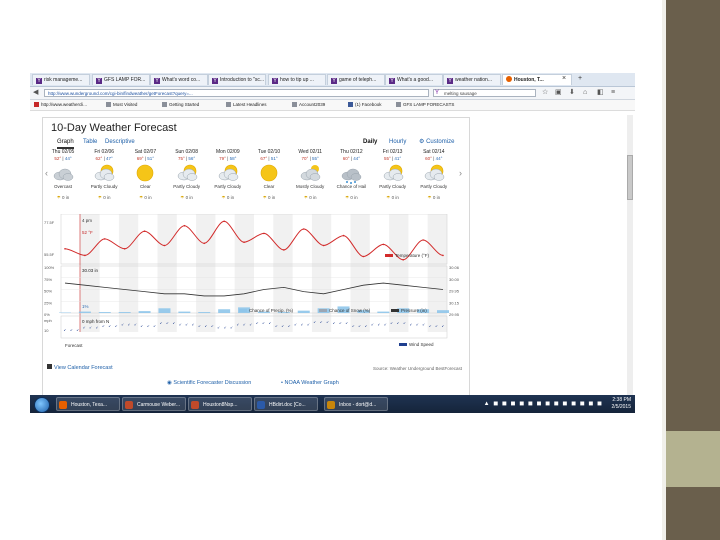 This screenshot has width=720, height=540. Describe the element at coordinates (145, 152) in the screenshot. I see `day-label: Sat 02/07` at that location.